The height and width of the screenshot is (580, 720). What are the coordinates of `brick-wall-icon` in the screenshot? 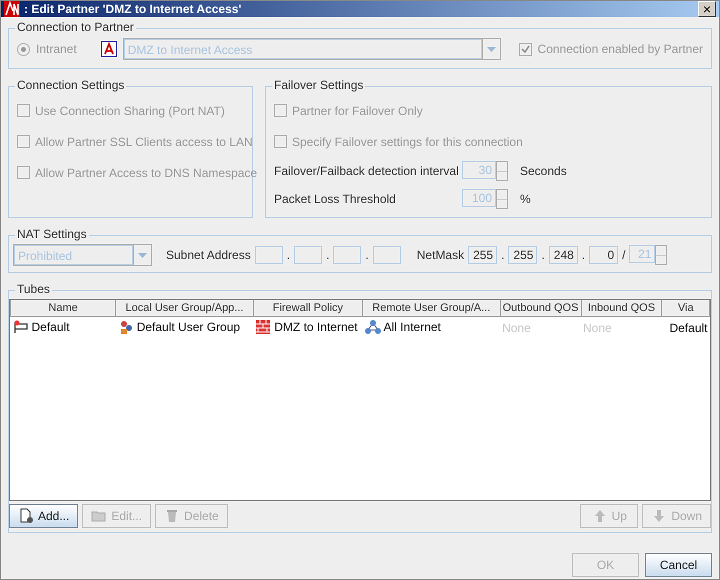 It's located at (263, 326).